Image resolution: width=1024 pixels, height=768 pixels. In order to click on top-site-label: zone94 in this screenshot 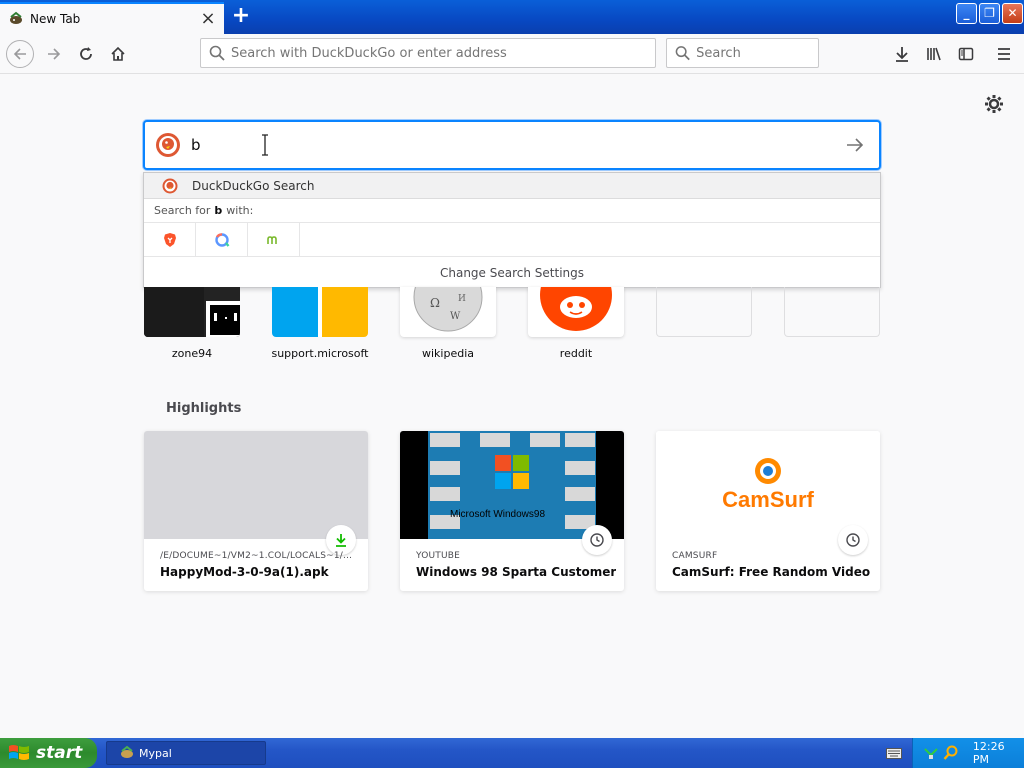, I will do `click(192, 353)`.